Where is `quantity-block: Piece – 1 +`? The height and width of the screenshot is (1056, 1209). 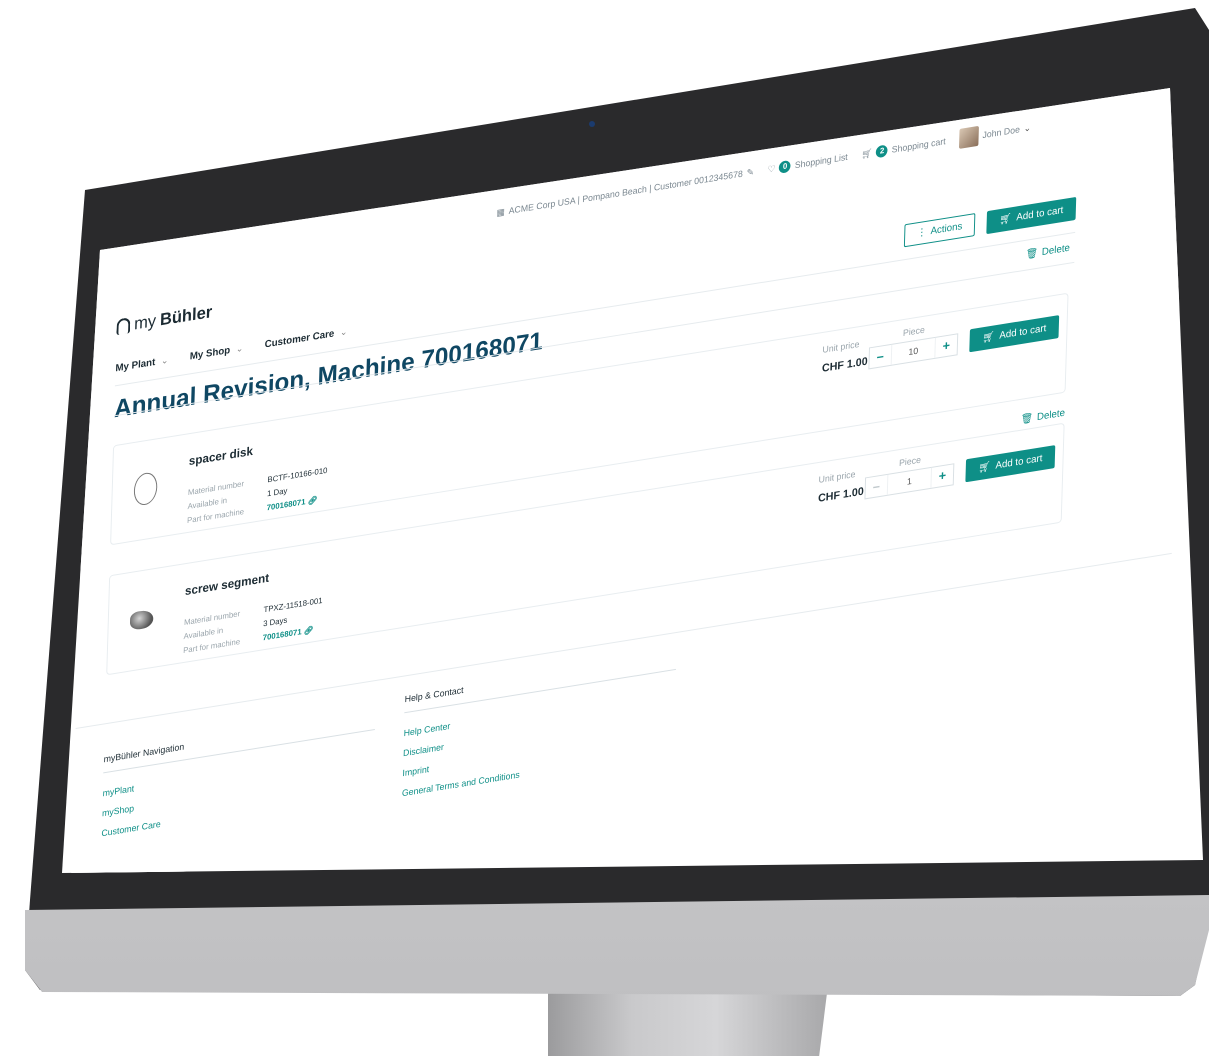
quantity-block: Piece – 1 + is located at coordinates (909, 474).